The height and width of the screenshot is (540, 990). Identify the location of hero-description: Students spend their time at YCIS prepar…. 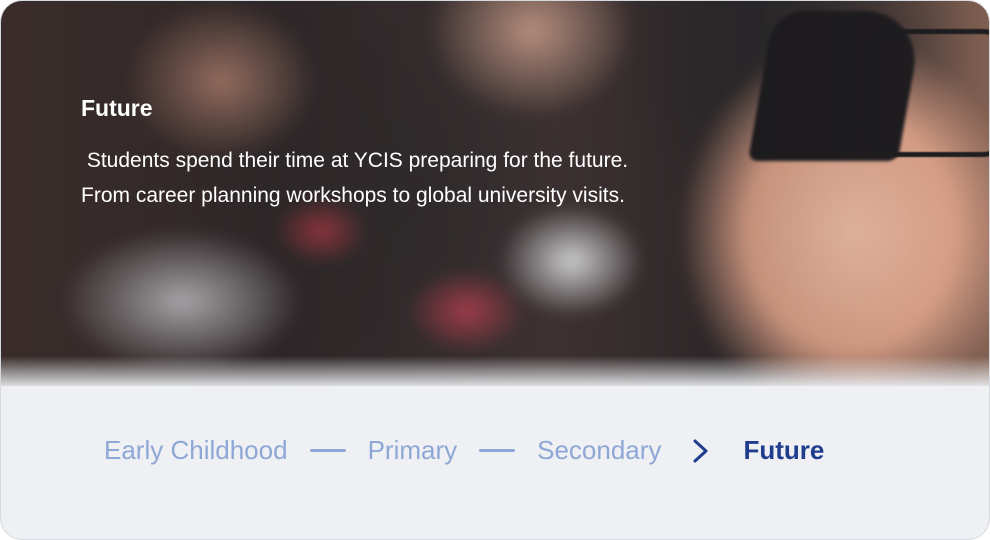
(357, 178).